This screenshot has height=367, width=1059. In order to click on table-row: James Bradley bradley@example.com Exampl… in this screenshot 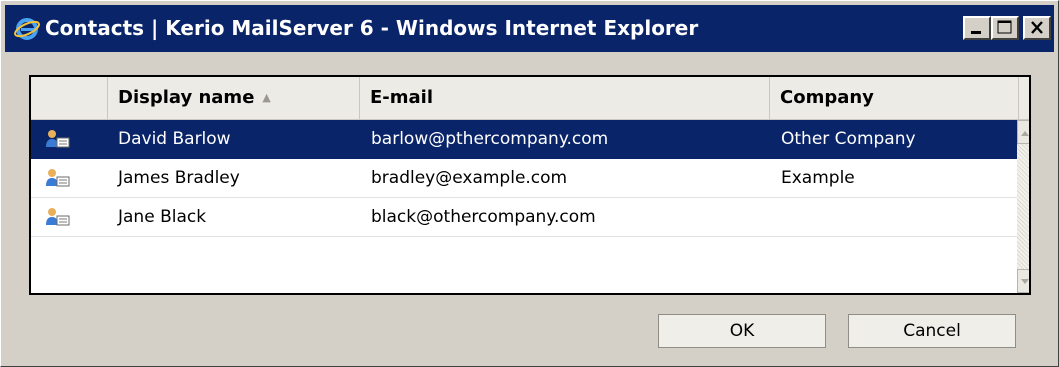, I will do `click(525, 178)`.